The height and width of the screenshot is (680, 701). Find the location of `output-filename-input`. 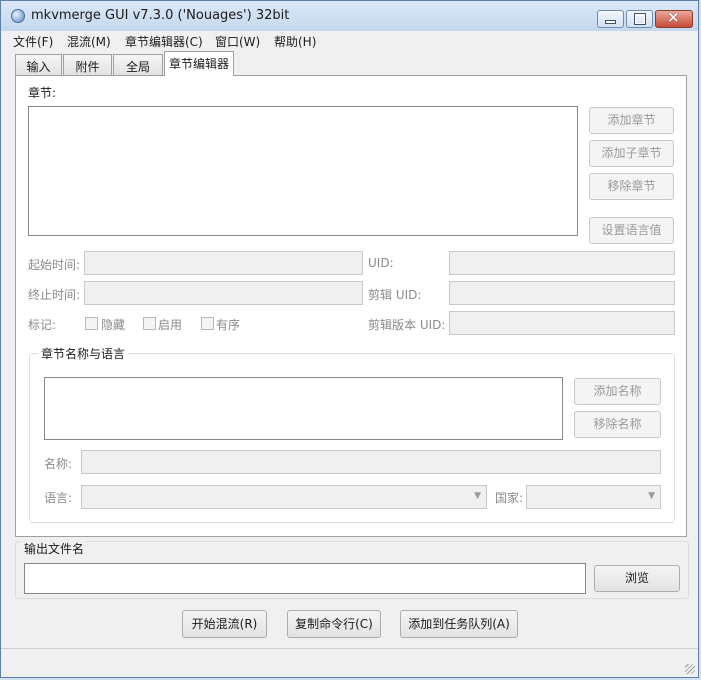

output-filename-input is located at coordinates (305, 578).